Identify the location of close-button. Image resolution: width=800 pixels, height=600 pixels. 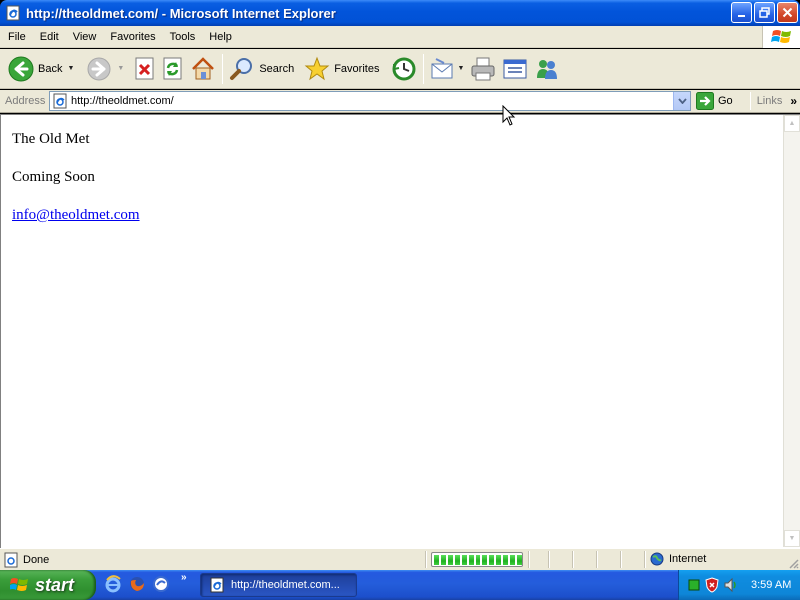
(787, 12).